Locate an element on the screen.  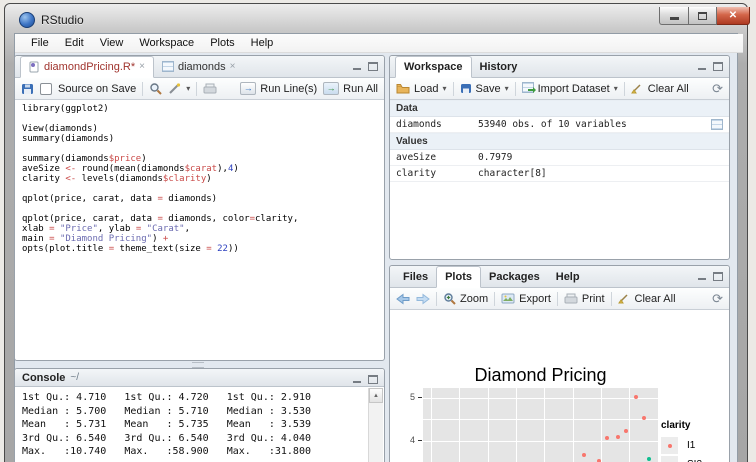
close-button: ✕ is located at coordinates (733, 16).